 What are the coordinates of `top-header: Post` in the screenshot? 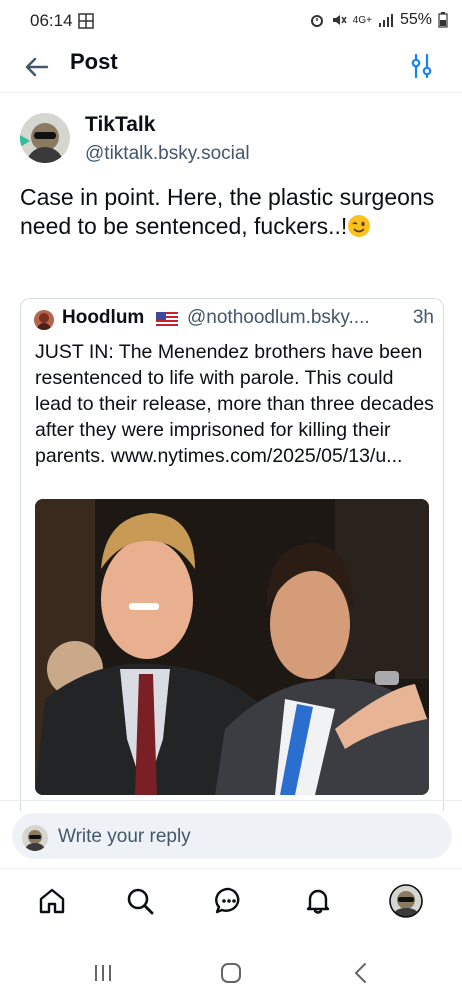 It's located at (231, 68).